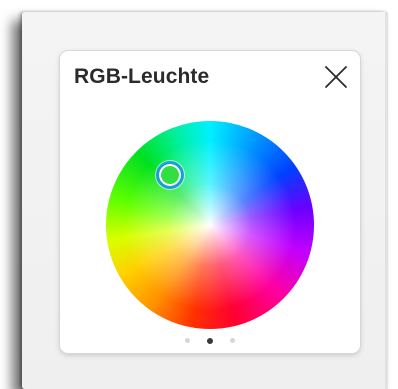  Describe the element at coordinates (170, 175) in the screenshot. I see `color-picker-handle` at that location.